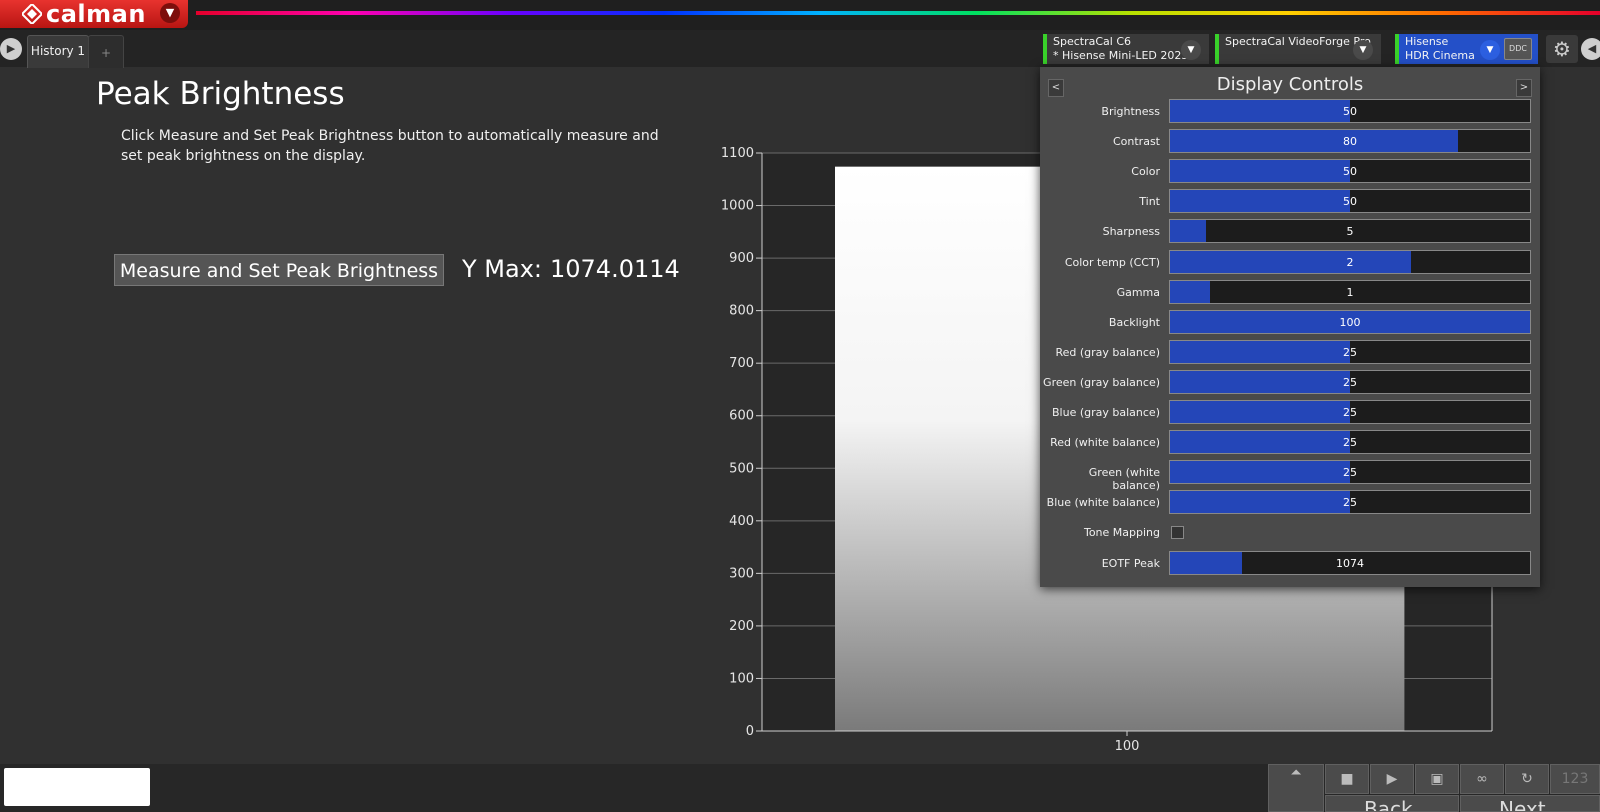  What do you see at coordinates (220, 94) in the screenshot?
I see `page-title: Peak Brightness` at bounding box center [220, 94].